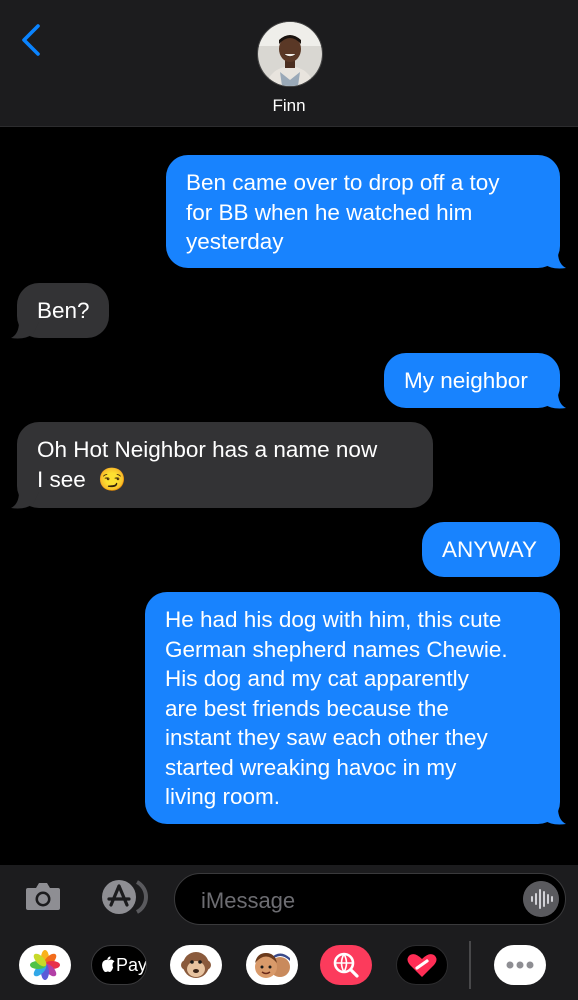 Image resolution: width=578 pixels, height=1000 pixels. I want to click on message-line: yesterday, so click(235, 241).